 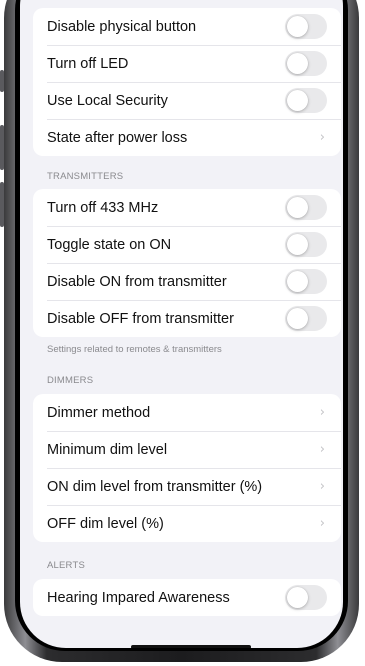 I want to click on row-toggle-state-on-on: Toggle state on ON, so click(x=187, y=244).